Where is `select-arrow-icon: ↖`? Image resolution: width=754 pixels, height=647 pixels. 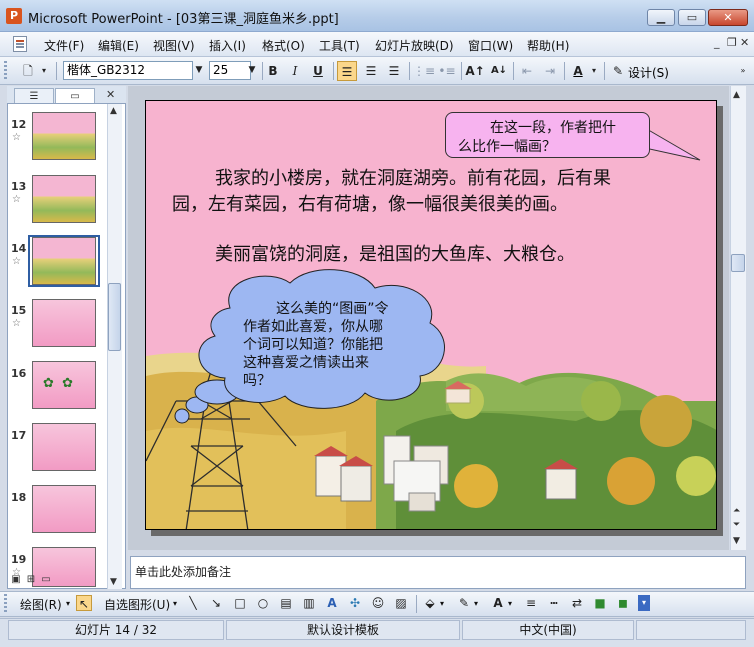 select-arrow-icon: ↖ is located at coordinates (84, 603).